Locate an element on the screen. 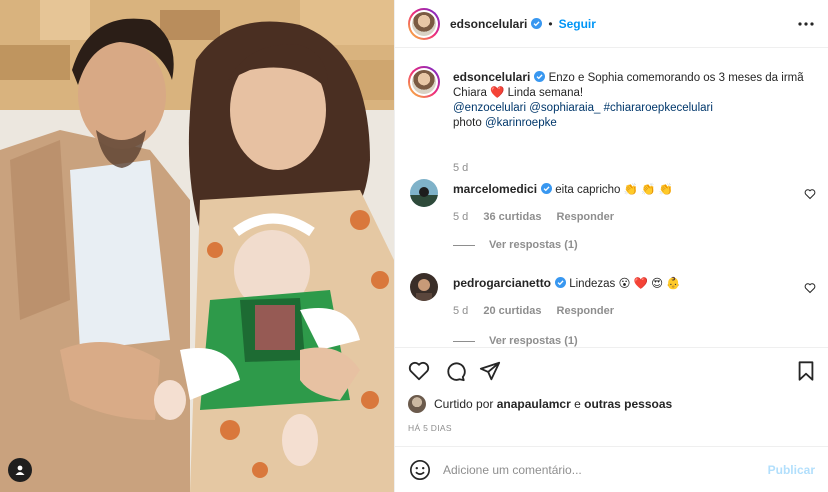 This screenshot has width=828, height=492. commenter-username: pedrogarcianetto is located at coordinates (502, 283).